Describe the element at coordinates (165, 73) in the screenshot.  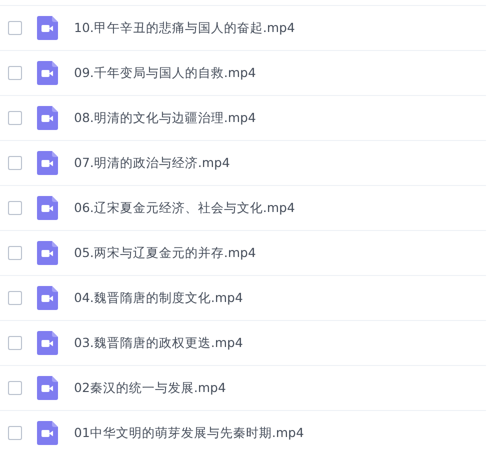
I see `file-name: 09.千年变局与国人的自救.mp4` at that location.